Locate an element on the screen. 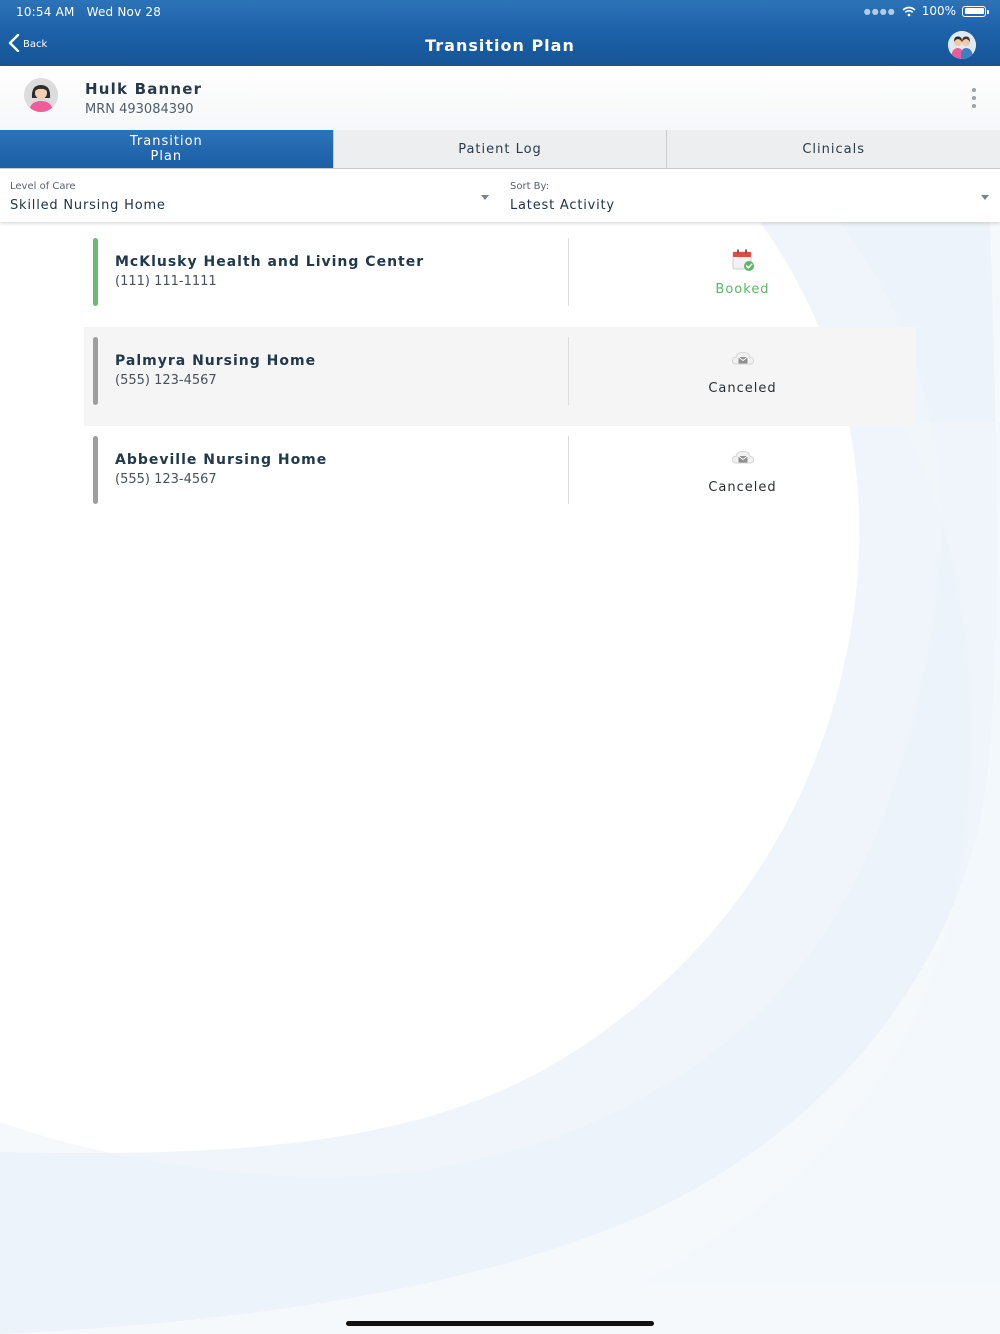 This screenshot has height=1334, width=1000. patient-avatar-icon is located at coordinates (41, 95).